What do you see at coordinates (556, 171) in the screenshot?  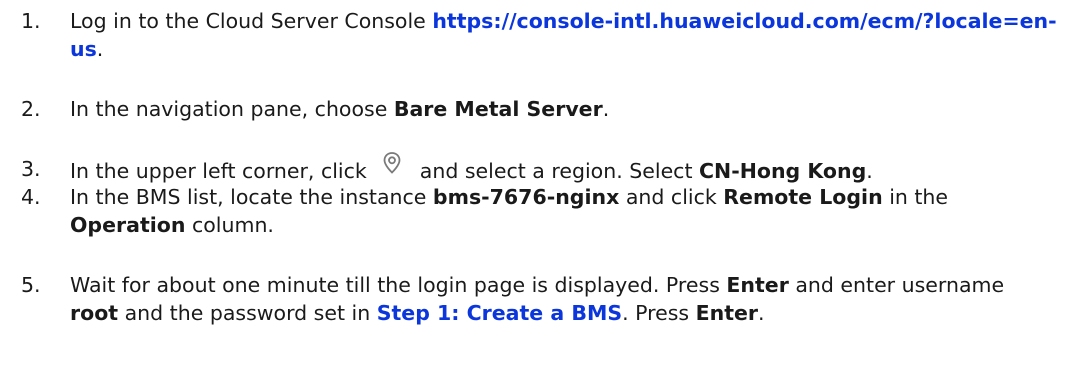 I see `step-text-part: and select a region. Select` at bounding box center [556, 171].